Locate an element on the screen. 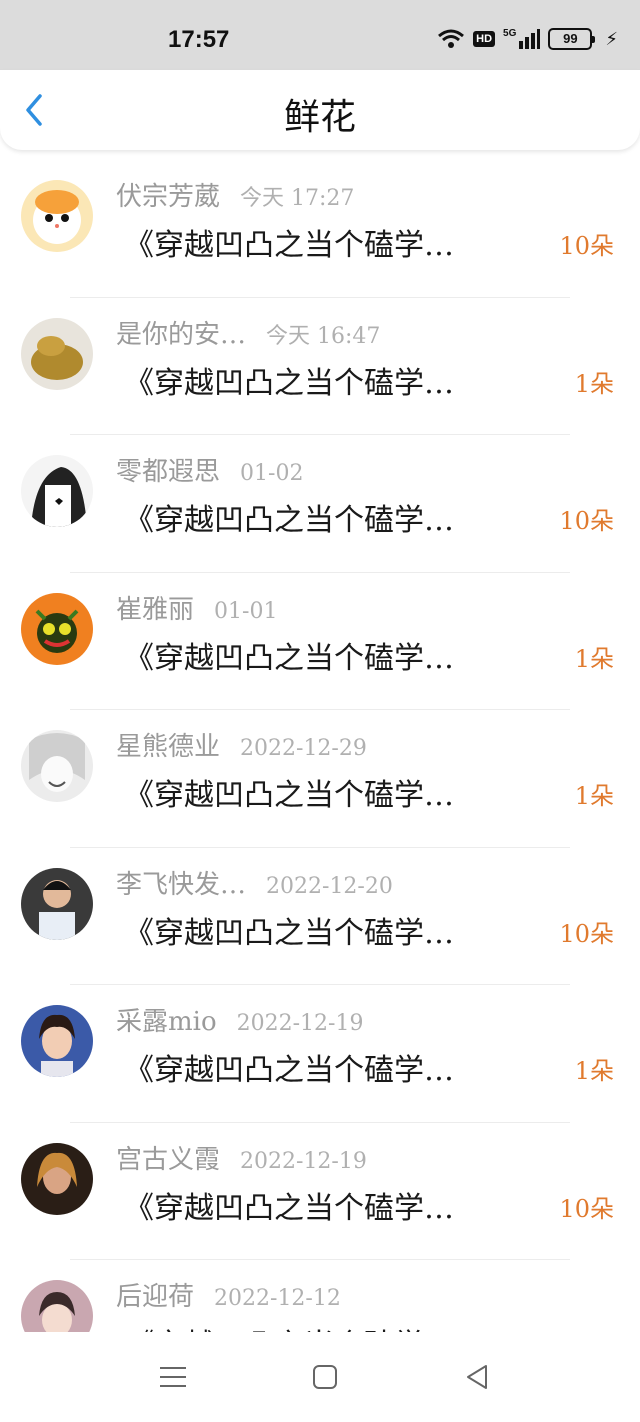 The height and width of the screenshot is (1422, 640). sender-name: 伏宗芳葳 is located at coordinates (168, 197).